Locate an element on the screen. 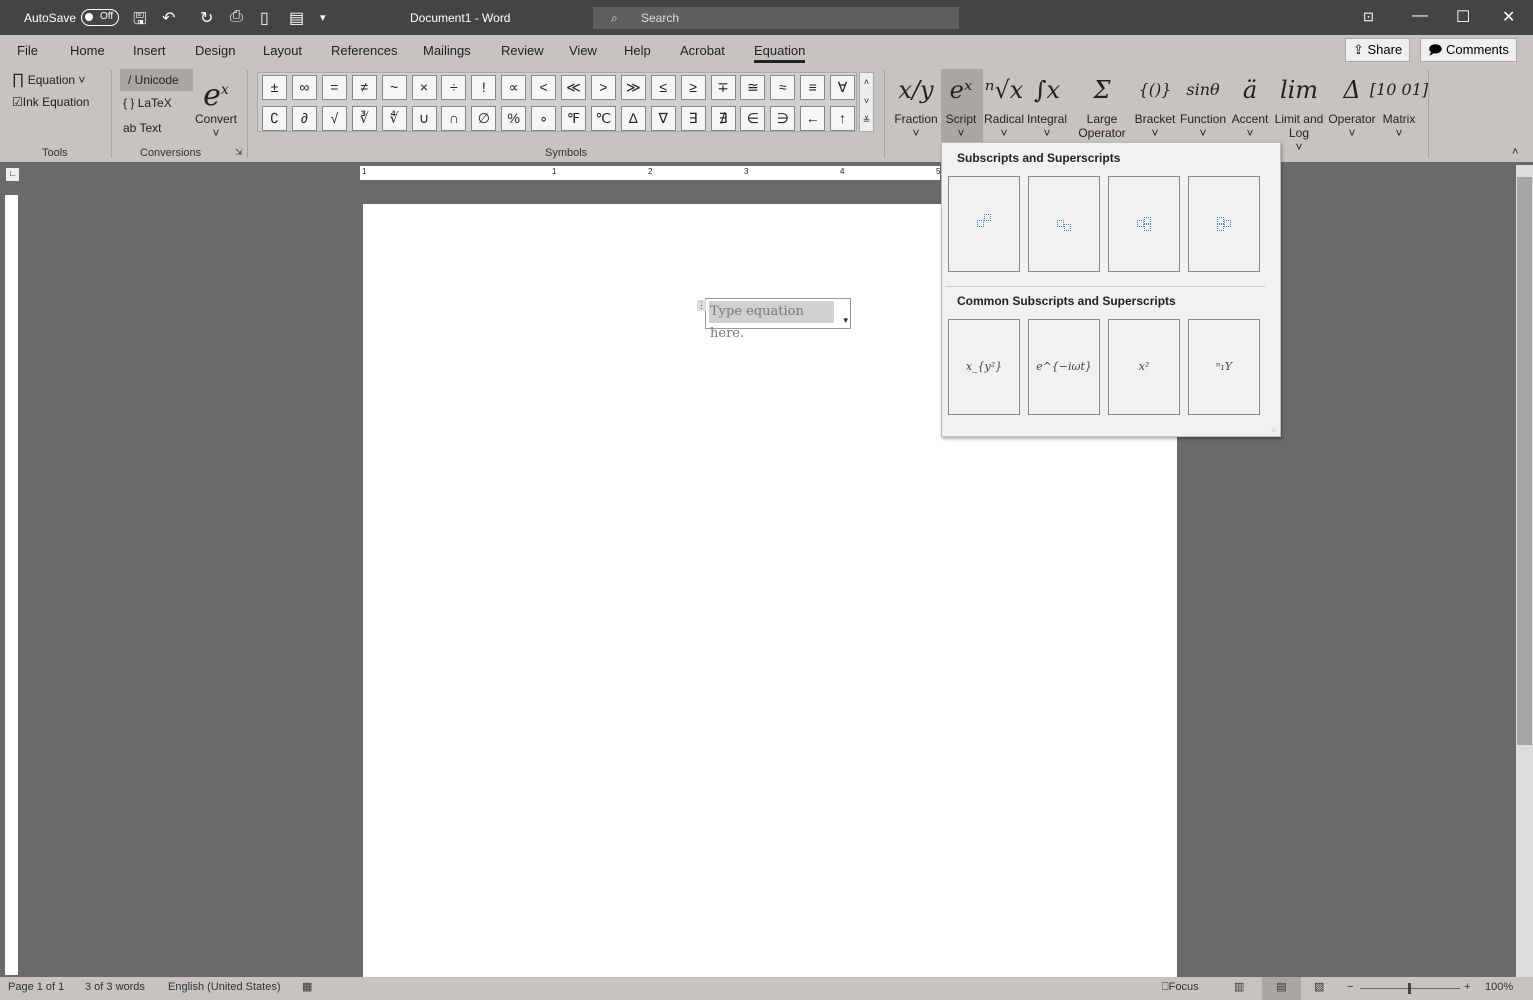  symbol-button: ↑ is located at coordinates (843, 118).